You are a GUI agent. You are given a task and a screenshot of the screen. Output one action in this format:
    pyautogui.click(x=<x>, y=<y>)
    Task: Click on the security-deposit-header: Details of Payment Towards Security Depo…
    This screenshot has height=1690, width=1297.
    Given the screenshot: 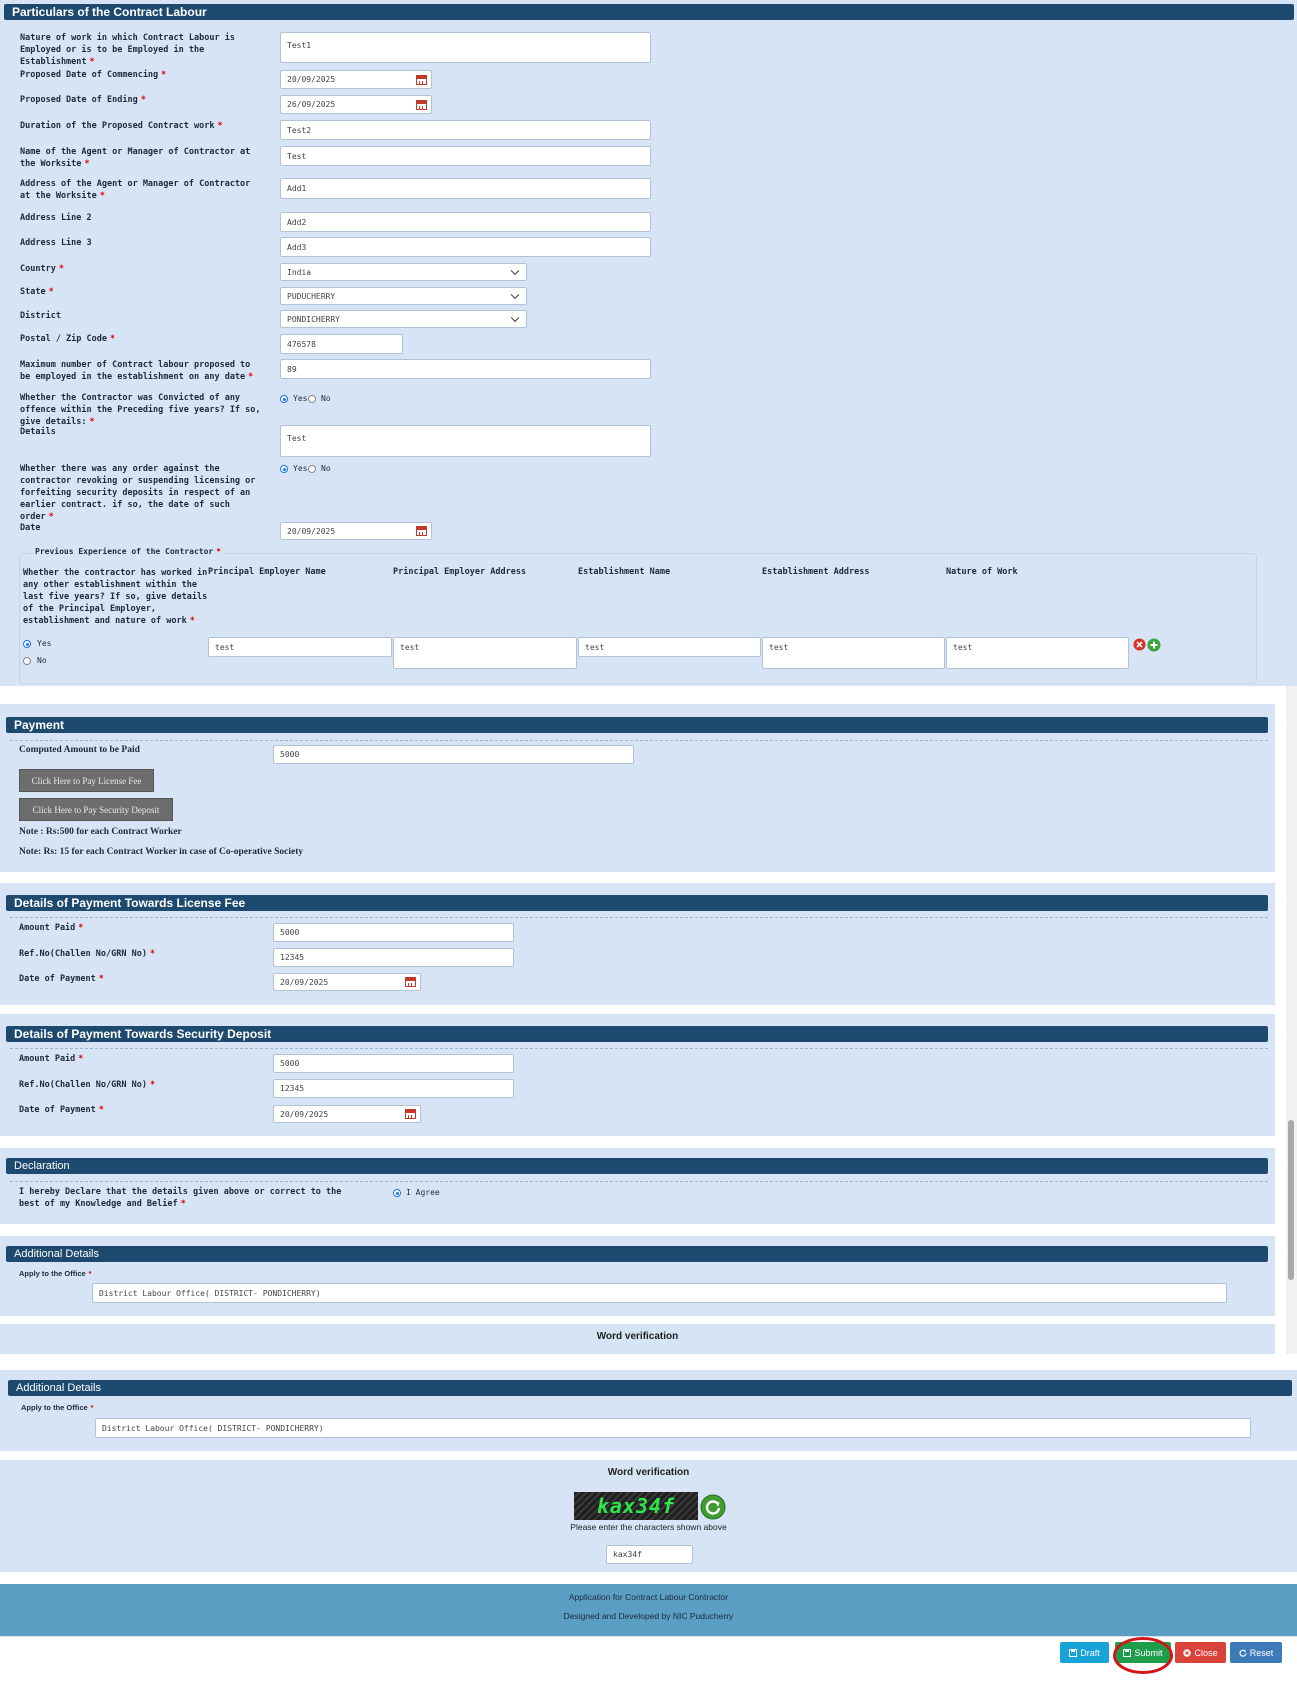 What is the action you would take?
    pyautogui.click(x=637, y=1034)
    